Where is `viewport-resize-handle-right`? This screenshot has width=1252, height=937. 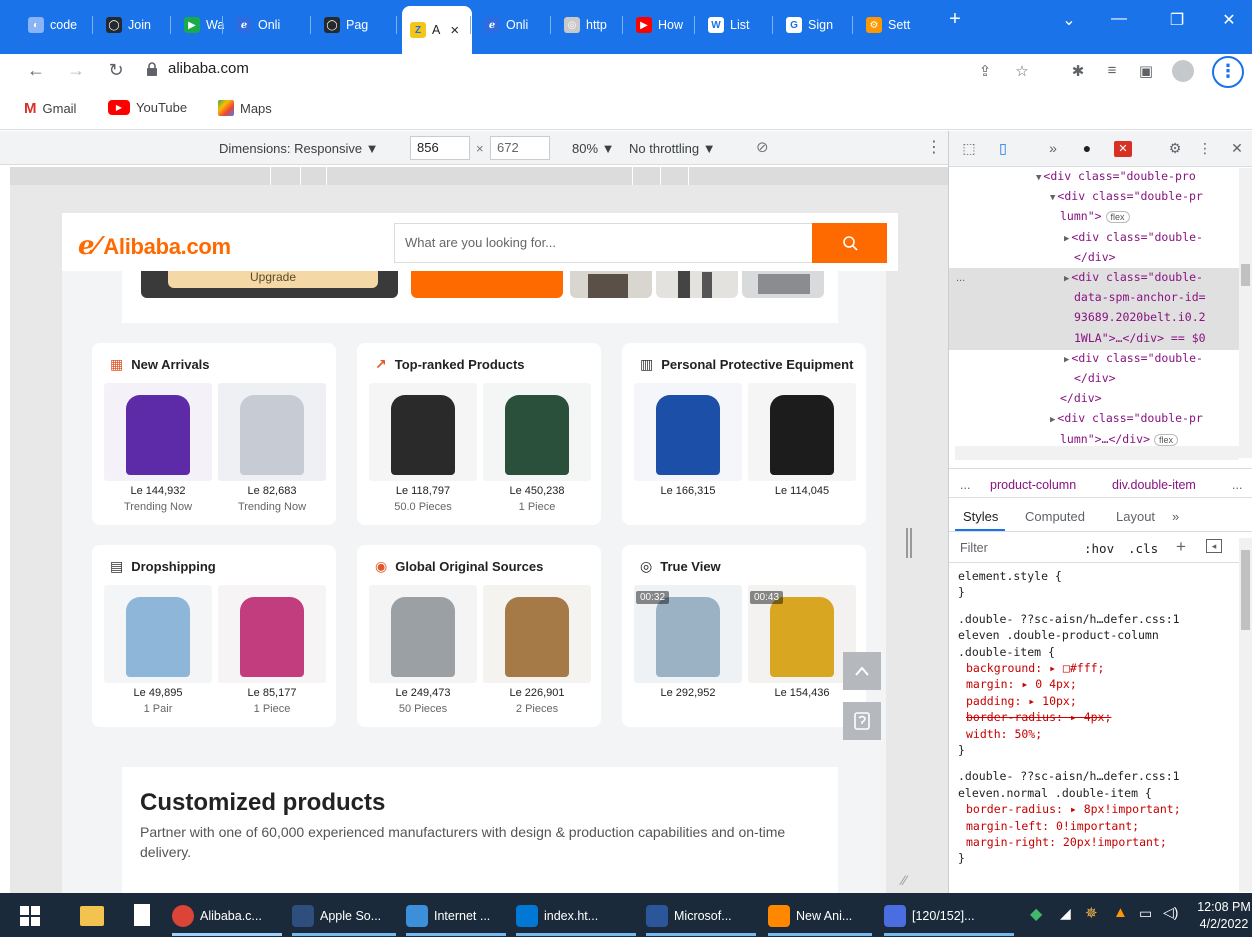 viewport-resize-handle-right is located at coordinates (909, 543).